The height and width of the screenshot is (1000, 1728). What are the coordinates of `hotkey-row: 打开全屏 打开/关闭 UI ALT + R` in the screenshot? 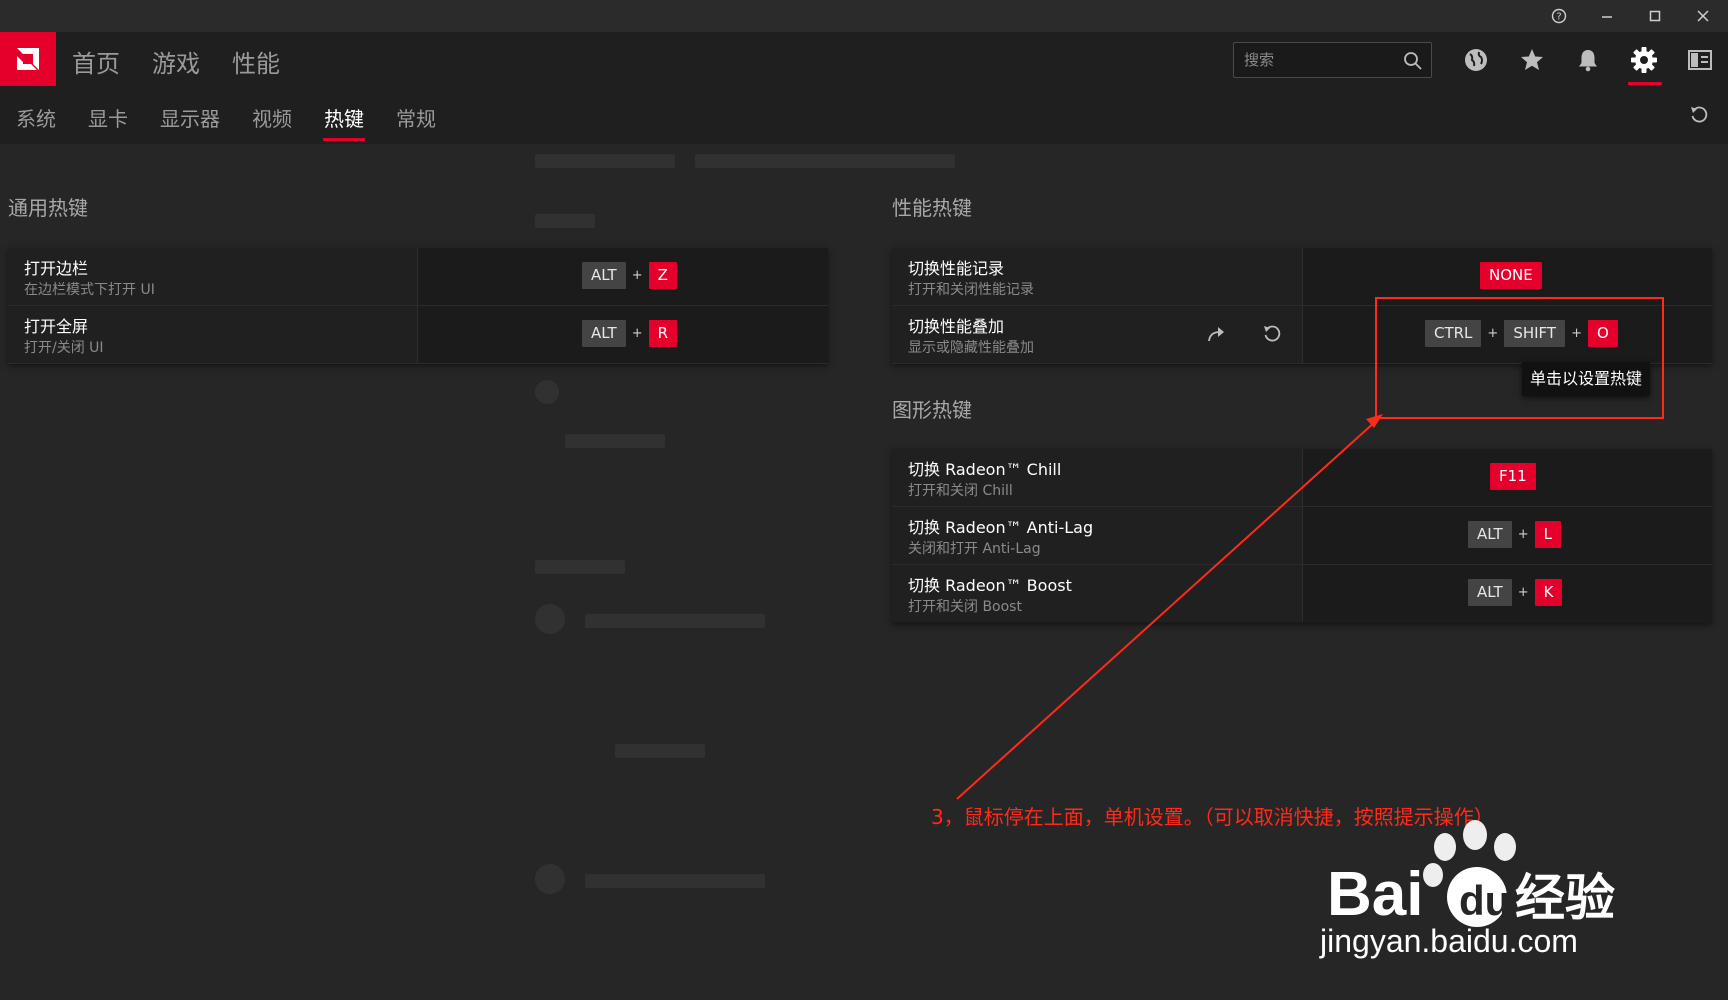 It's located at (418, 335).